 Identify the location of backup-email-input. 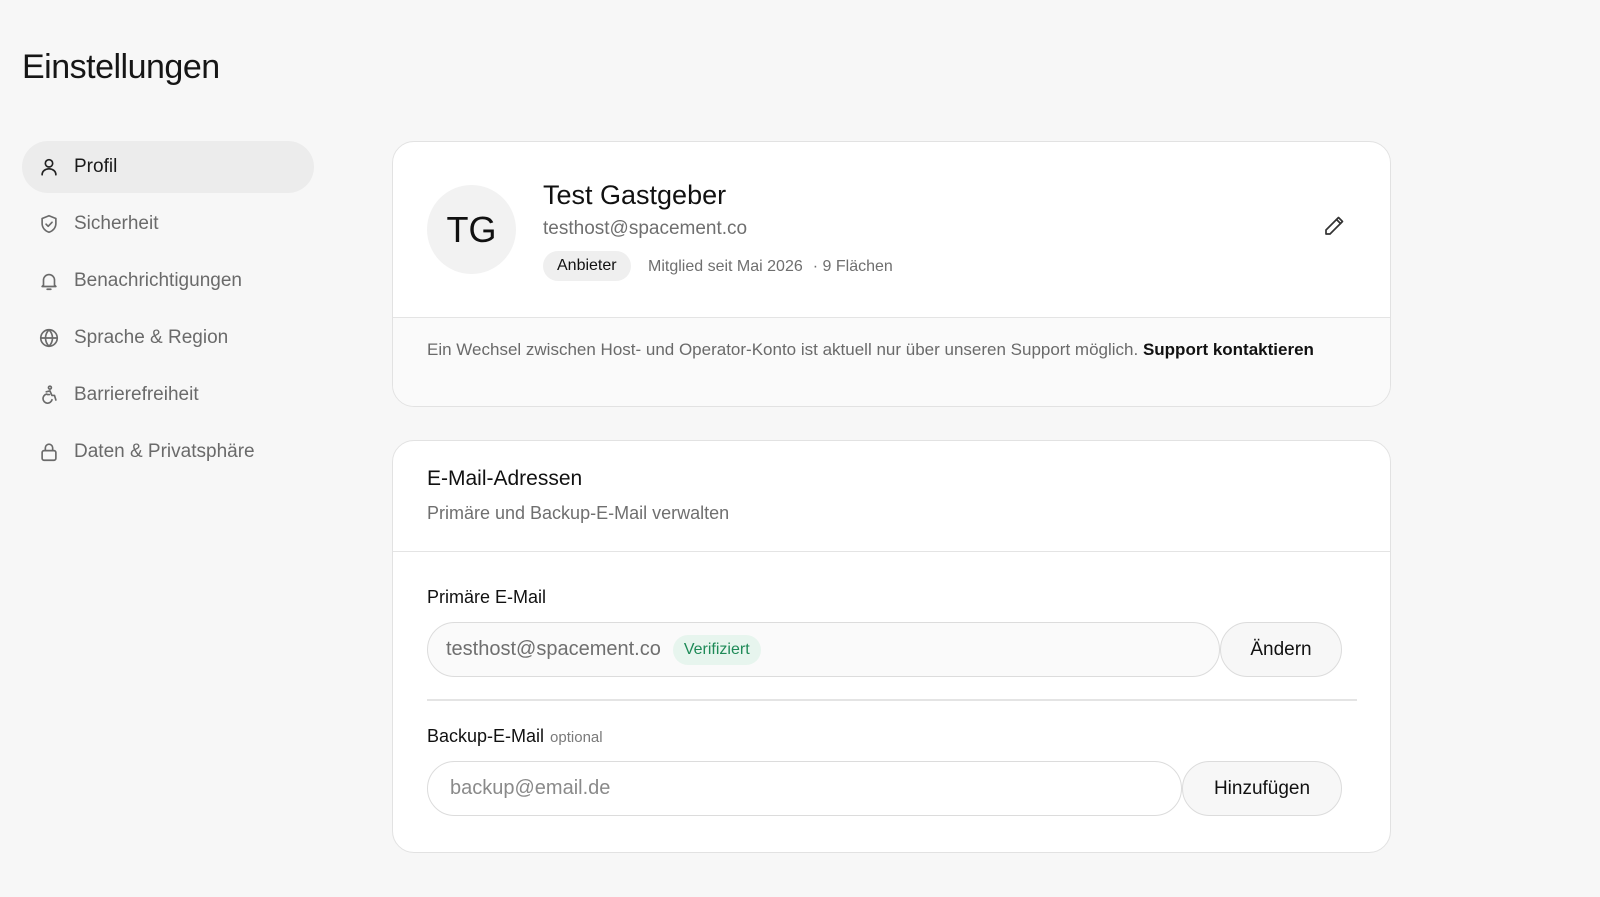
(815, 788).